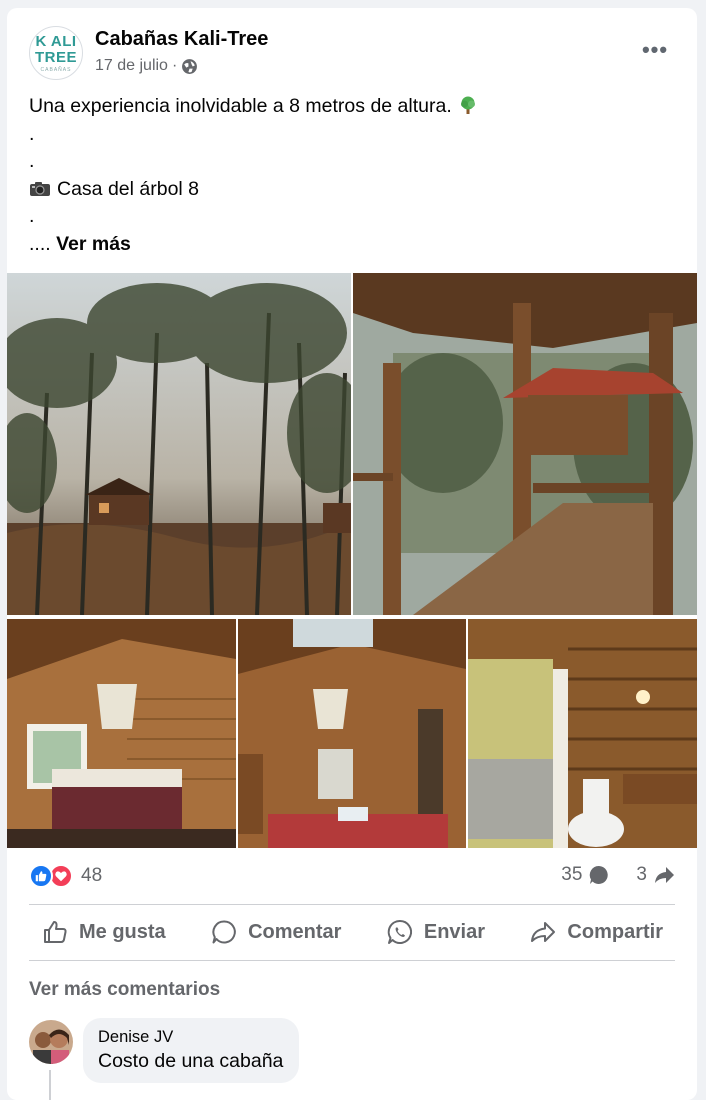 The image size is (706, 1100). I want to click on logo-text-line2: TREE, so click(55, 57).